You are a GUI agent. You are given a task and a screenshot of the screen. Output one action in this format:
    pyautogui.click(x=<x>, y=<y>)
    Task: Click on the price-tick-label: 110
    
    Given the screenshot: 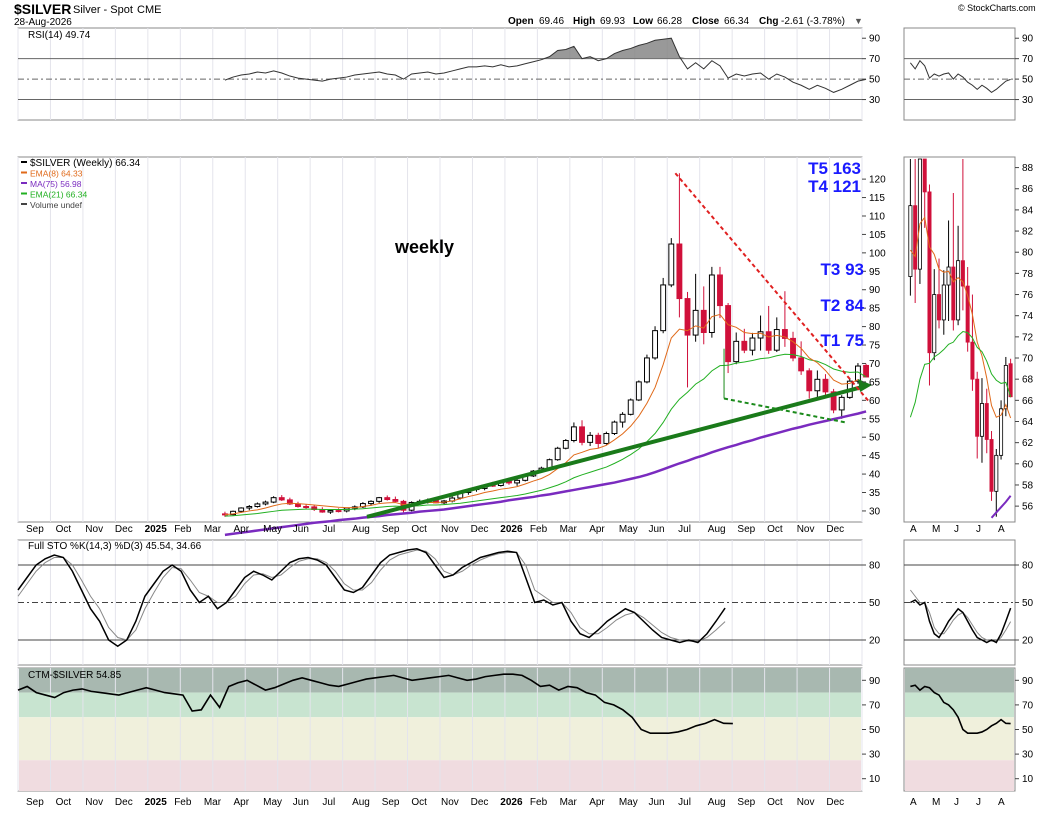 What is the action you would take?
    pyautogui.click(x=877, y=216)
    